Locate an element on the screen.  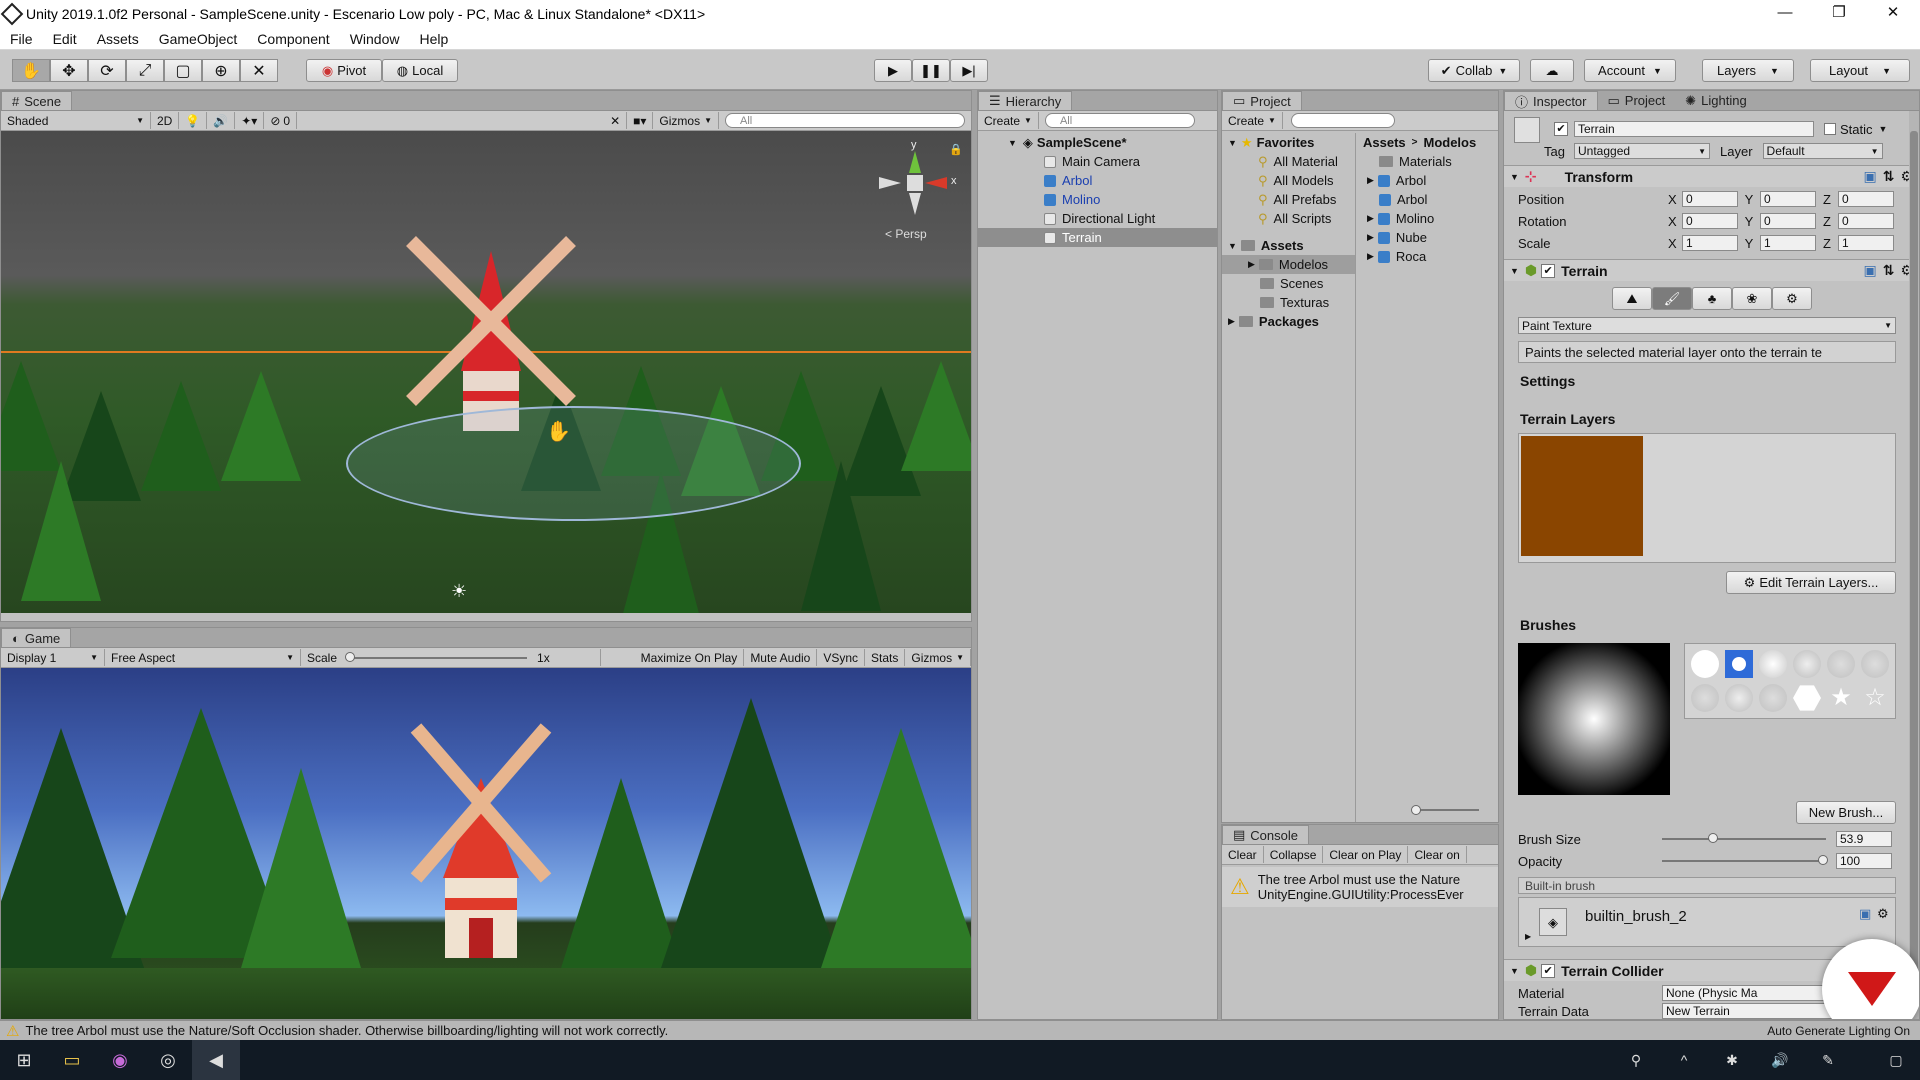
tab-scene: # Scene is located at coordinates (37, 100).